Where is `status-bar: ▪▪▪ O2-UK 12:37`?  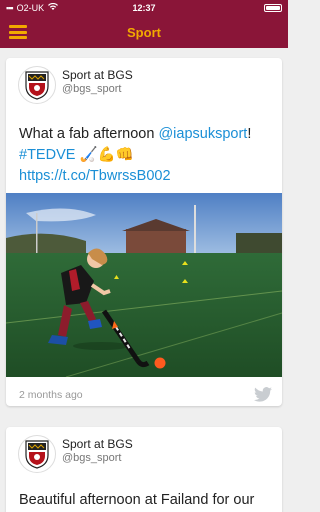
status-bar: ▪▪▪ O2-UK 12:37 is located at coordinates (144, 8).